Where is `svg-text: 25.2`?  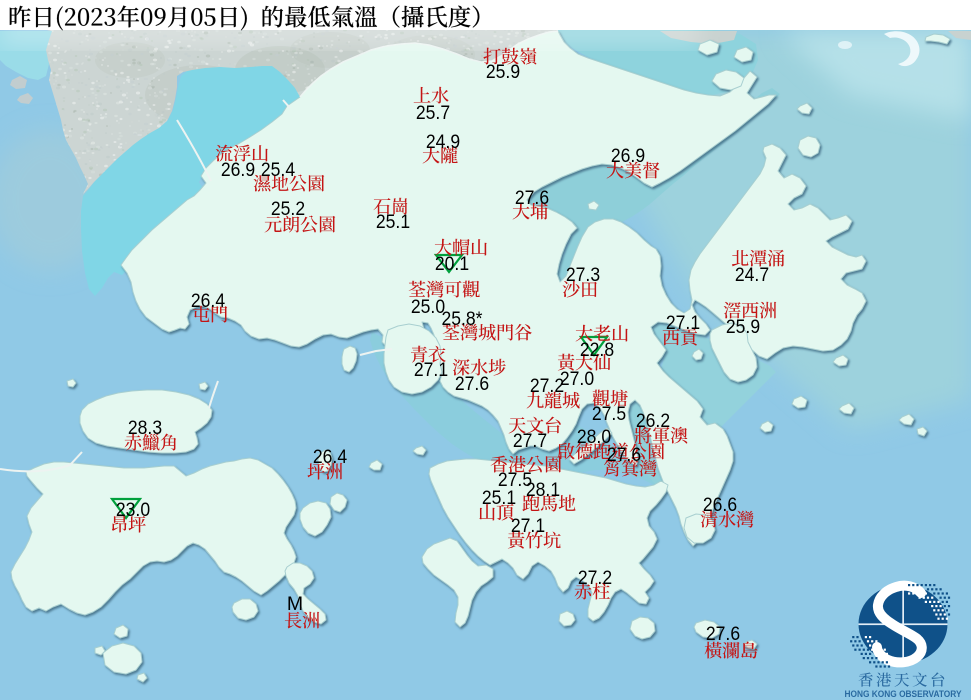 svg-text: 25.2 is located at coordinates (288, 209).